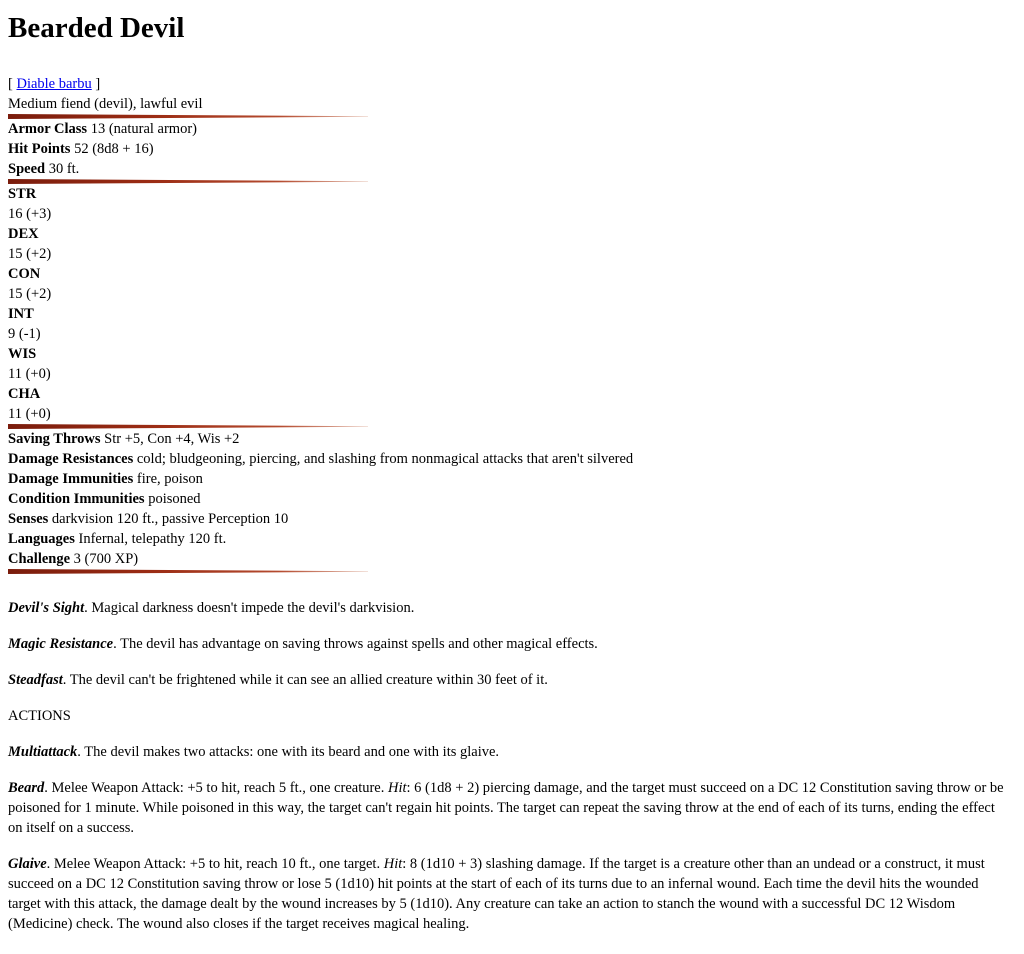  Describe the element at coordinates (142, 129) in the screenshot. I see `armor-class-value: 13 (natural armor)` at that location.